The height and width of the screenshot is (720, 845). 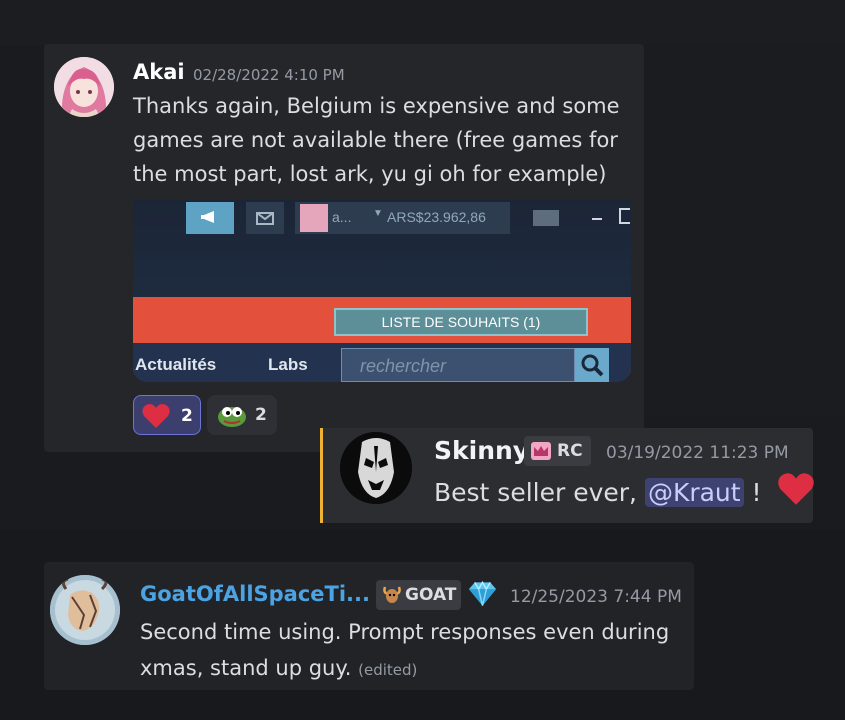 What do you see at coordinates (697, 453) in the screenshot?
I see `timestamp: 03/19/2022 11:23 PM` at bounding box center [697, 453].